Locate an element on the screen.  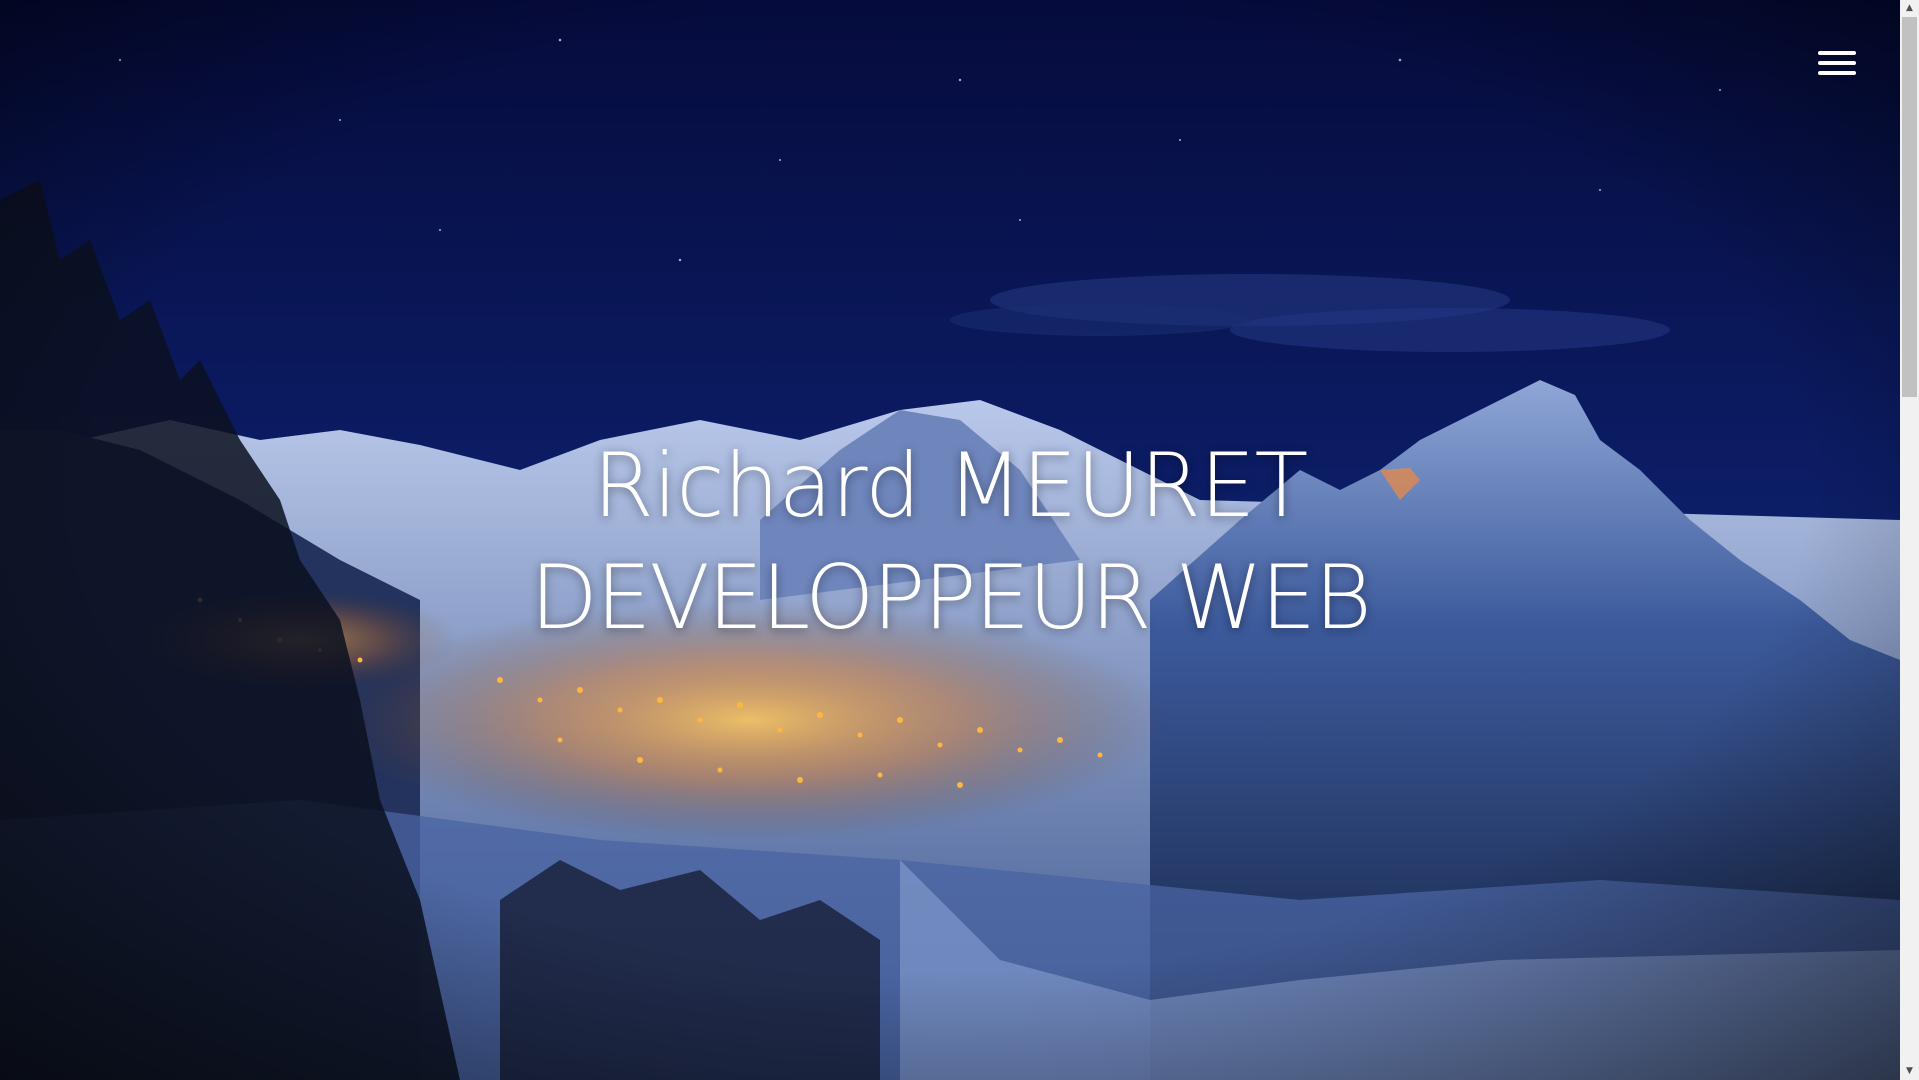
hamburger-menu-icon is located at coordinates (1837, 53).